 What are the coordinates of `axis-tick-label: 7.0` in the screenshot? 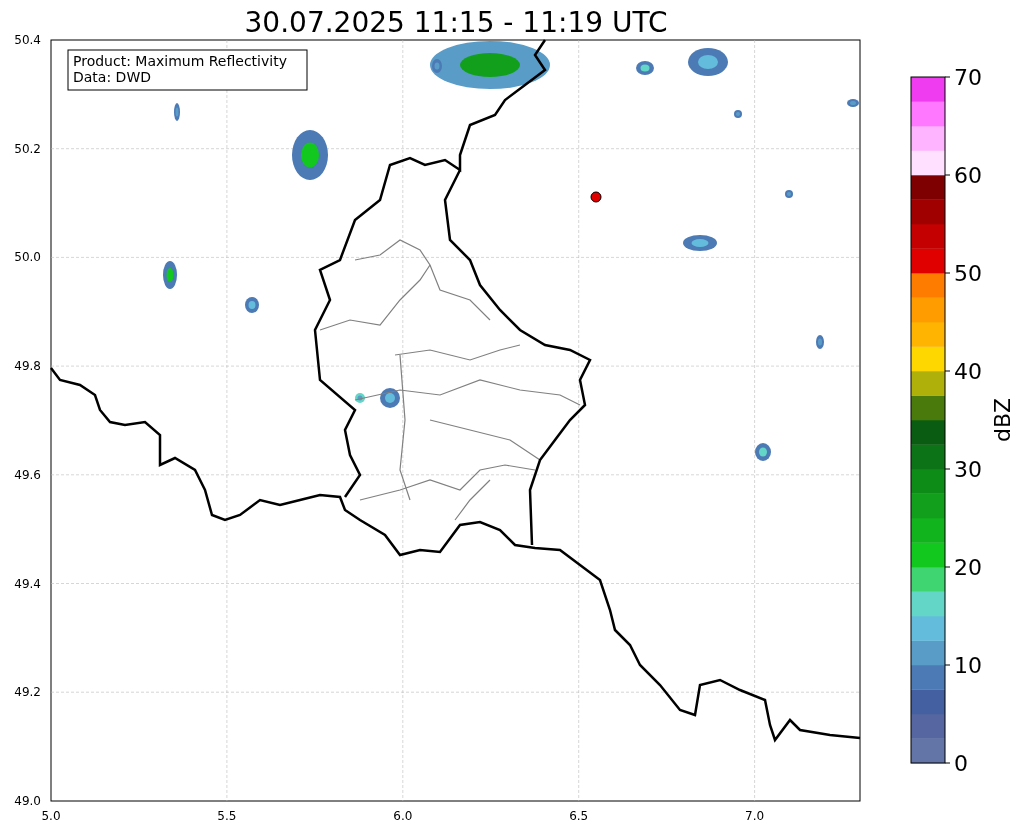 It's located at (755, 816).